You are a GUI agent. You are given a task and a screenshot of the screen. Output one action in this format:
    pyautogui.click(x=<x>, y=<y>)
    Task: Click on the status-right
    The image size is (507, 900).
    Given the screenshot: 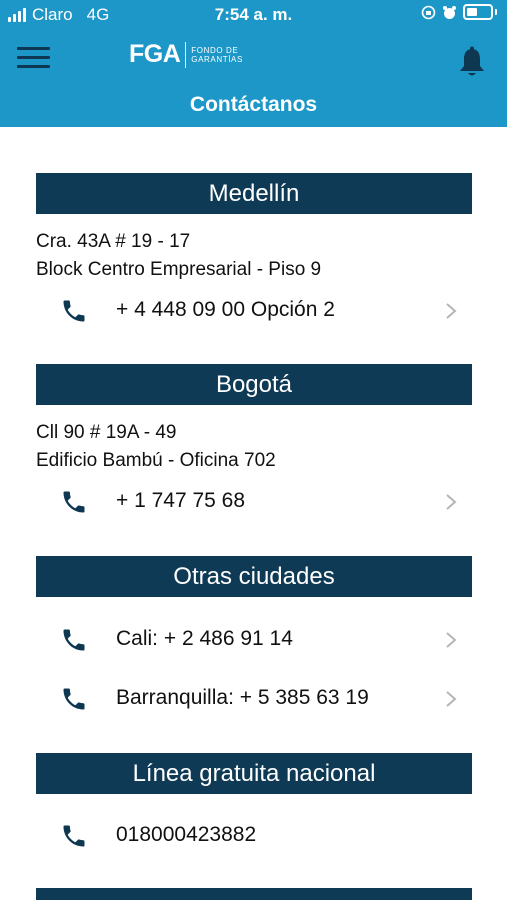 What is the action you would take?
    pyautogui.click(x=459, y=12)
    